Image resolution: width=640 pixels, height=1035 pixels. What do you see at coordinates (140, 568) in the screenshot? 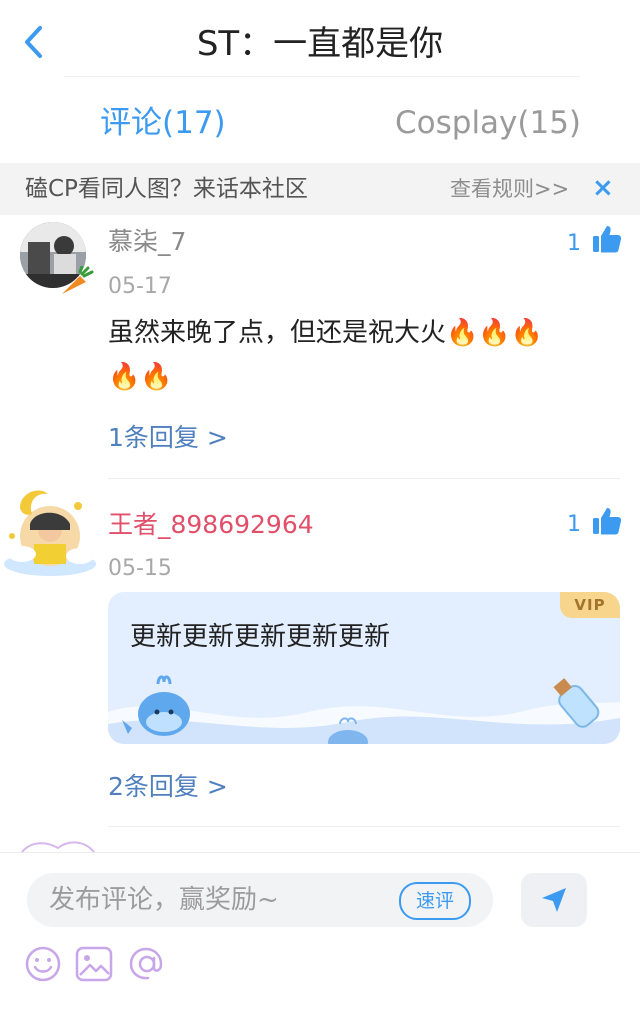
I see `comment-date: 05-15` at bounding box center [140, 568].